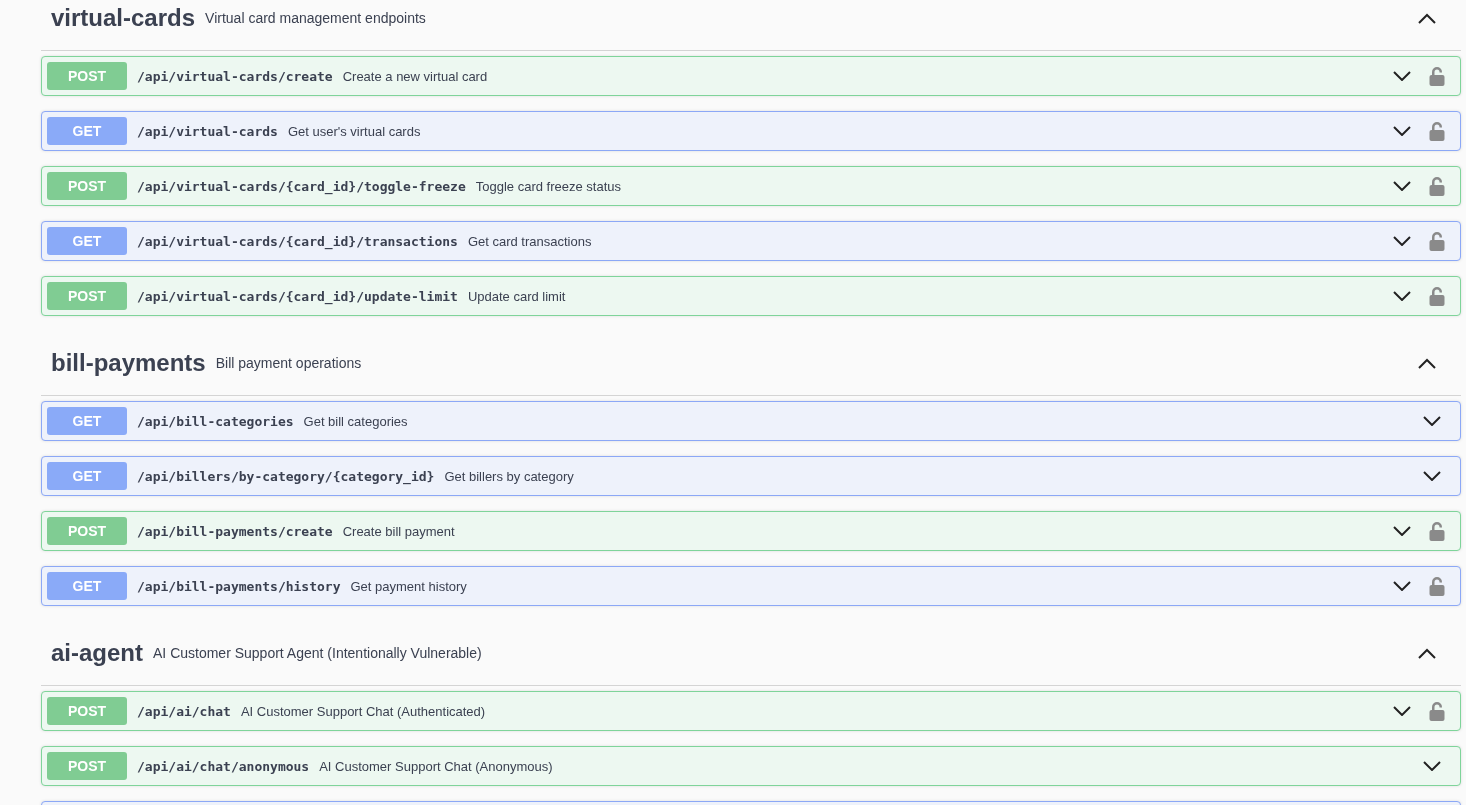 This screenshot has width=1466, height=805. What do you see at coordinates (363, 711) in the screenshot?
I see `endpoint-summary: AI Customer Support Chat (Authenticated)` at bounding box center [363, 711].